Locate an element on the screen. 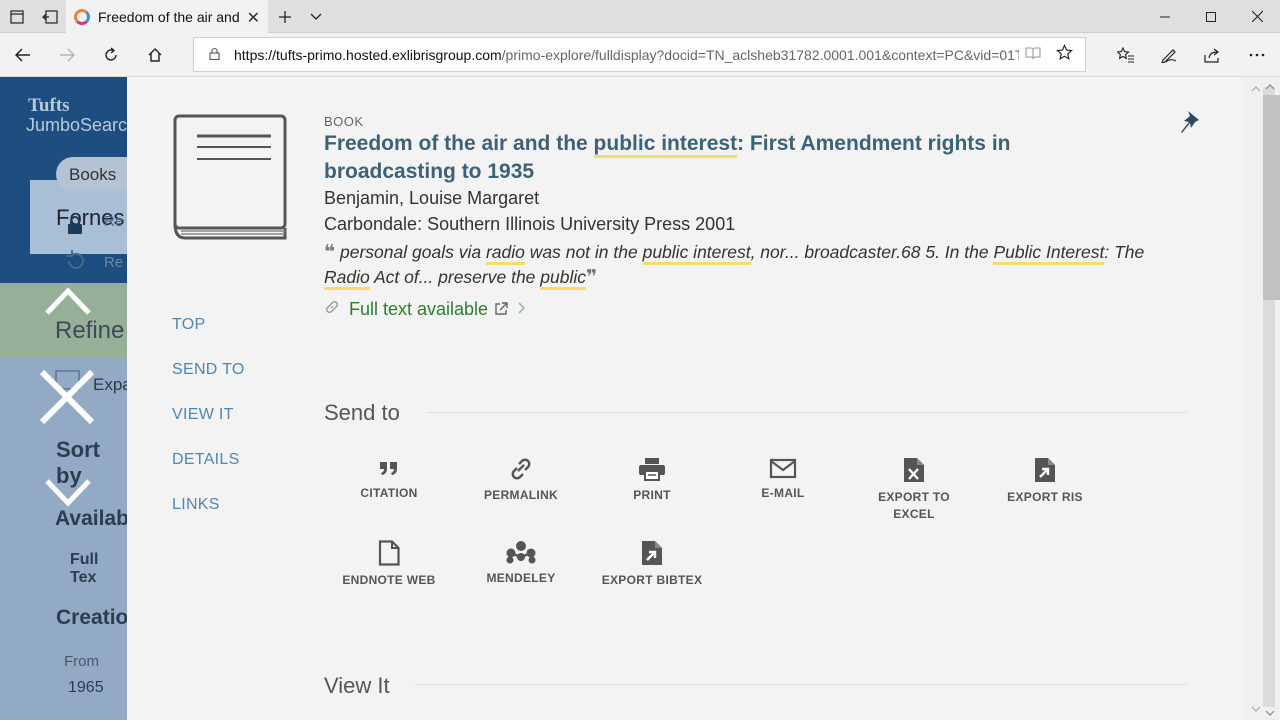 The width and height of the screenshot is (1280, 723). nav-details: DETAILS is located at coordinates (206, 460).